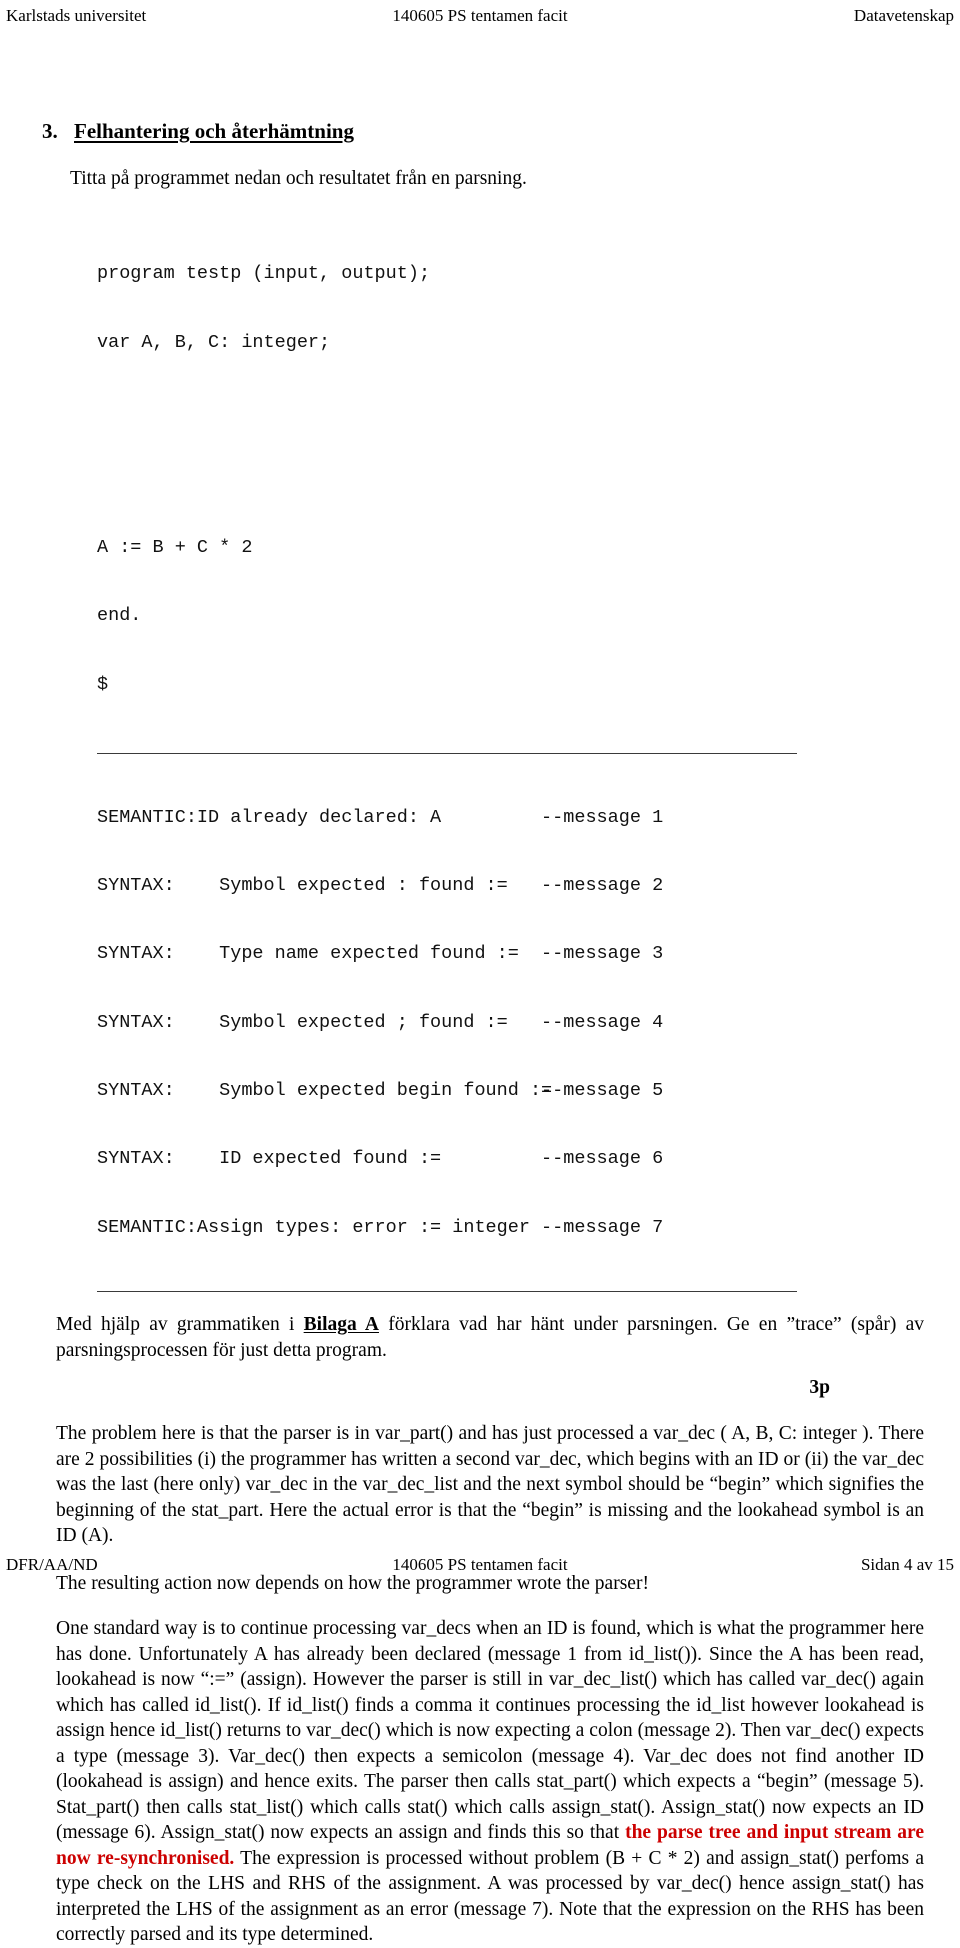  I want to click on message-note: --message 4, so click(602, 1022).